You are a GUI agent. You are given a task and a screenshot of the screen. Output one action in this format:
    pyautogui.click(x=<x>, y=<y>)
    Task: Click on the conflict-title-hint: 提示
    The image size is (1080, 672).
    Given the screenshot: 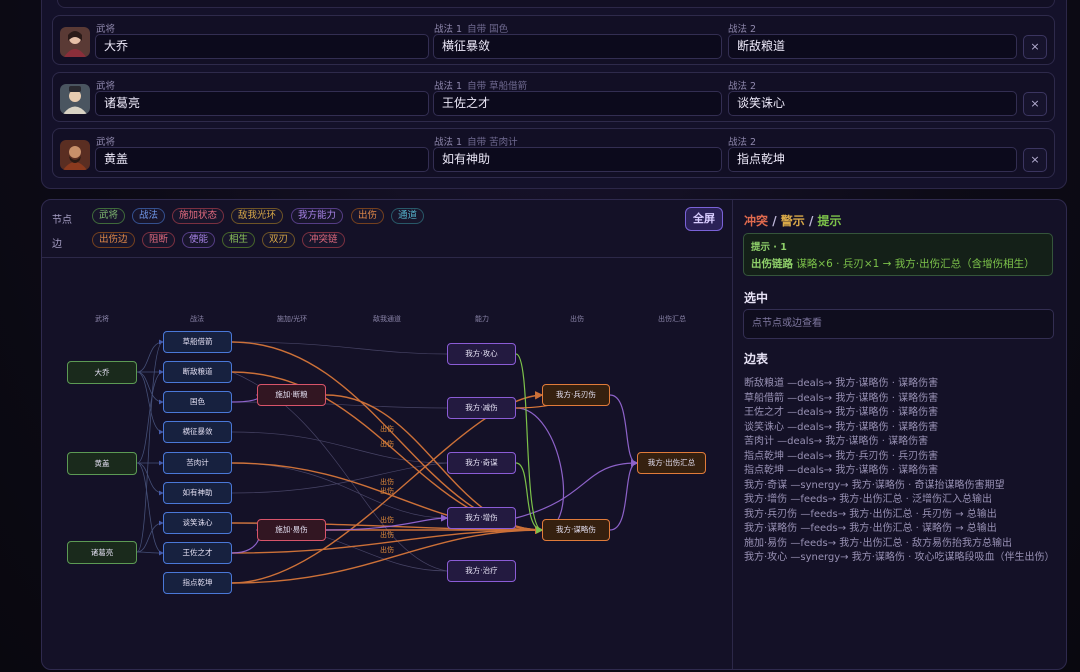 What is the action you would take?
    pyautogui.click(x=829, y=221)
    